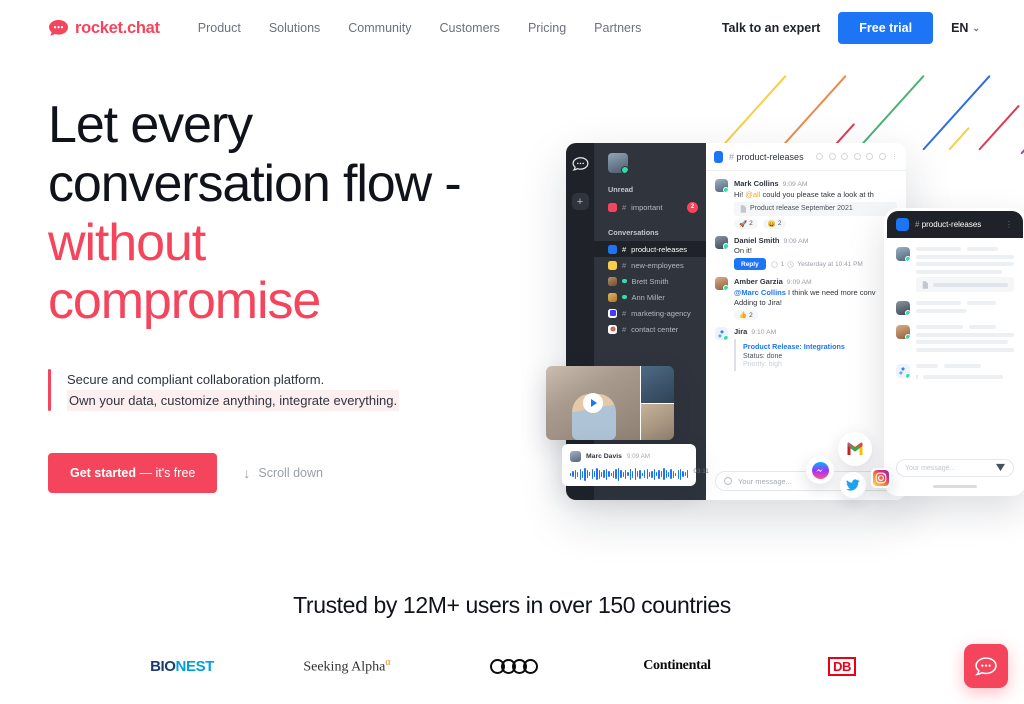 The height and width of the screenshot is (704, 1024). I want to click on reaction-chip: 🚀 2, so click(746, 223).